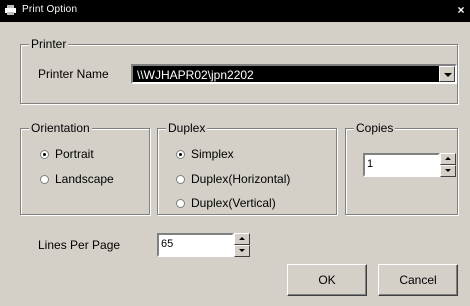  What do you see at coordinates (50, 9) in the screenshot?
I see `window-title: Print Option` at bounding box center [50, 9].